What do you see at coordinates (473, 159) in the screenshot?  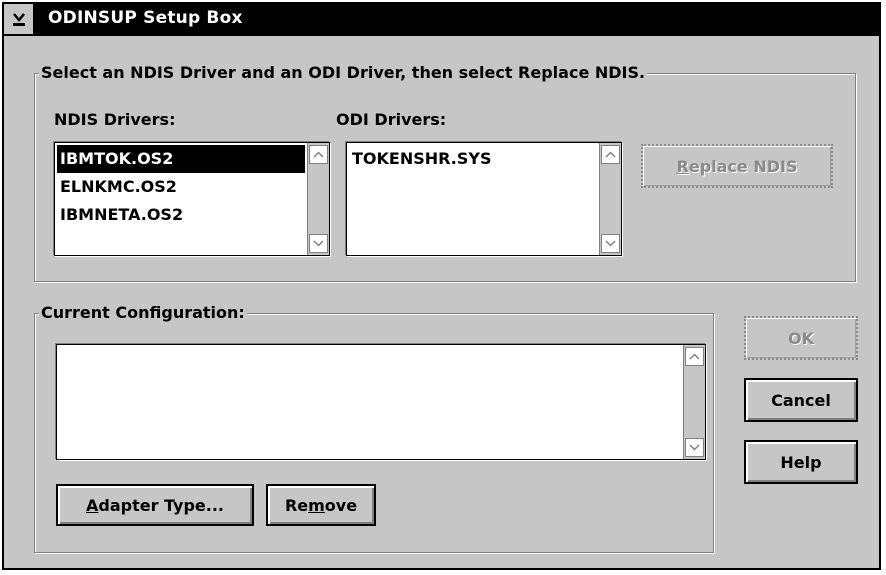 I see `list-item: TOKENSHR.SYS` at bounding box center [473, 159].